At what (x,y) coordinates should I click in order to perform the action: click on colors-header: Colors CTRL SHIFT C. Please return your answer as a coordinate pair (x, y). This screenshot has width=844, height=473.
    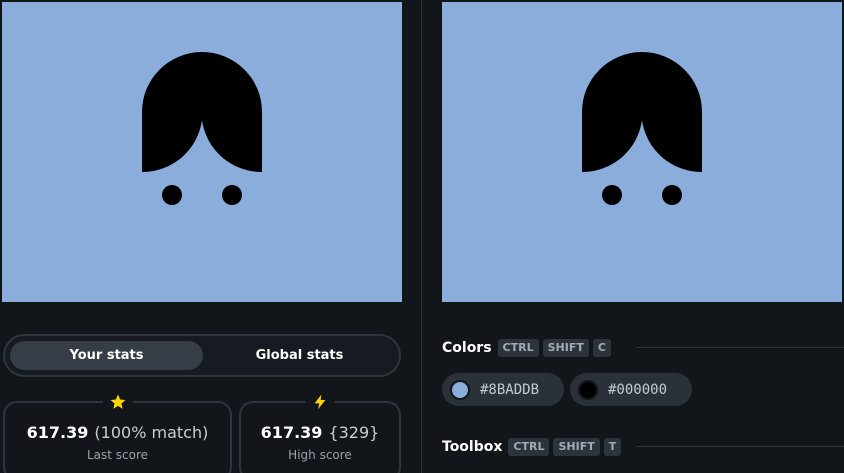
    Looking at the image, I should click on (528, 348).